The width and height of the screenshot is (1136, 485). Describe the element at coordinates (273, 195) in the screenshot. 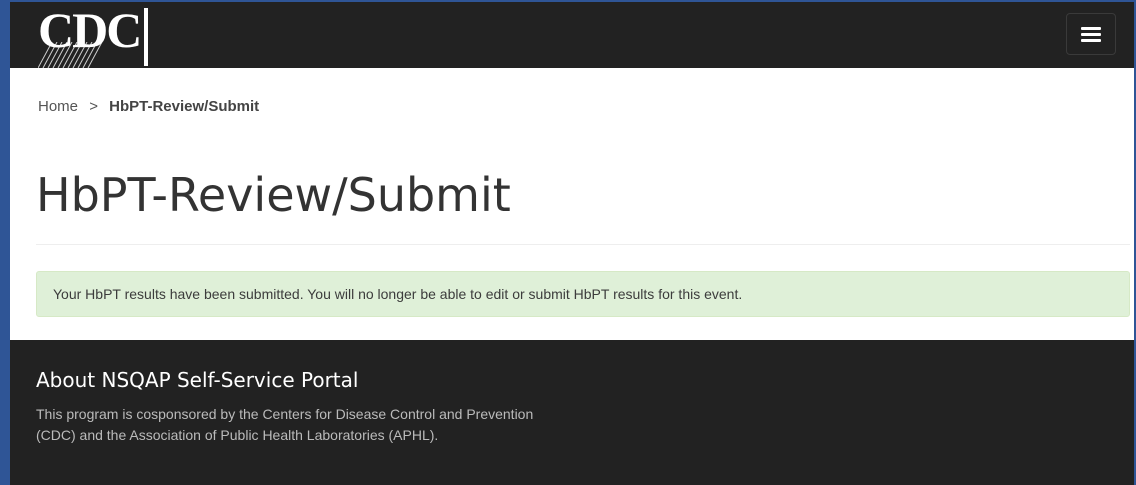

I see `page-title: HbPT-Review/Submit` at that location.